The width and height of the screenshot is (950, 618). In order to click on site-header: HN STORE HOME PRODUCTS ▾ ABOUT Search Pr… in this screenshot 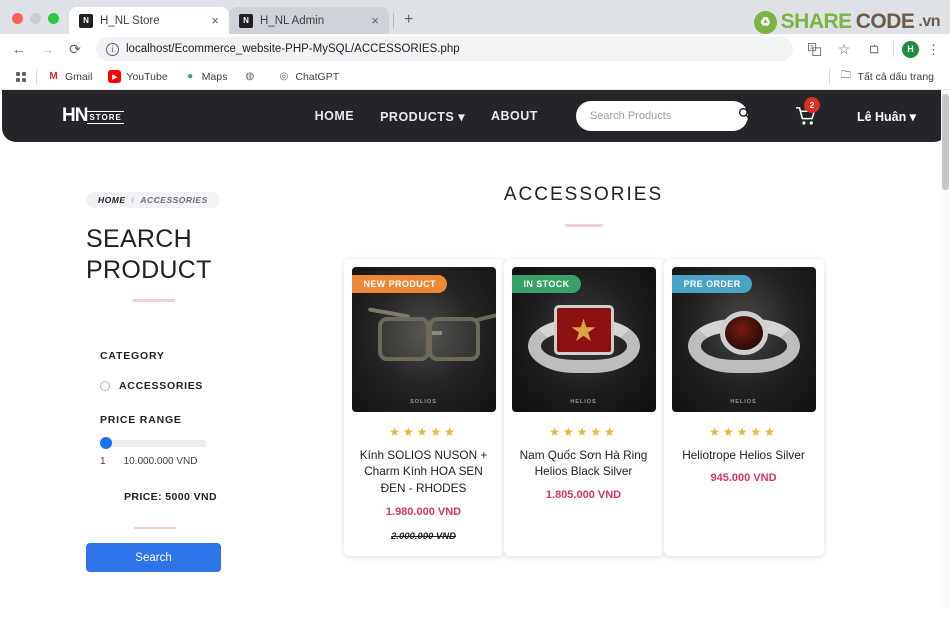, I will do `click(475, 116)`.